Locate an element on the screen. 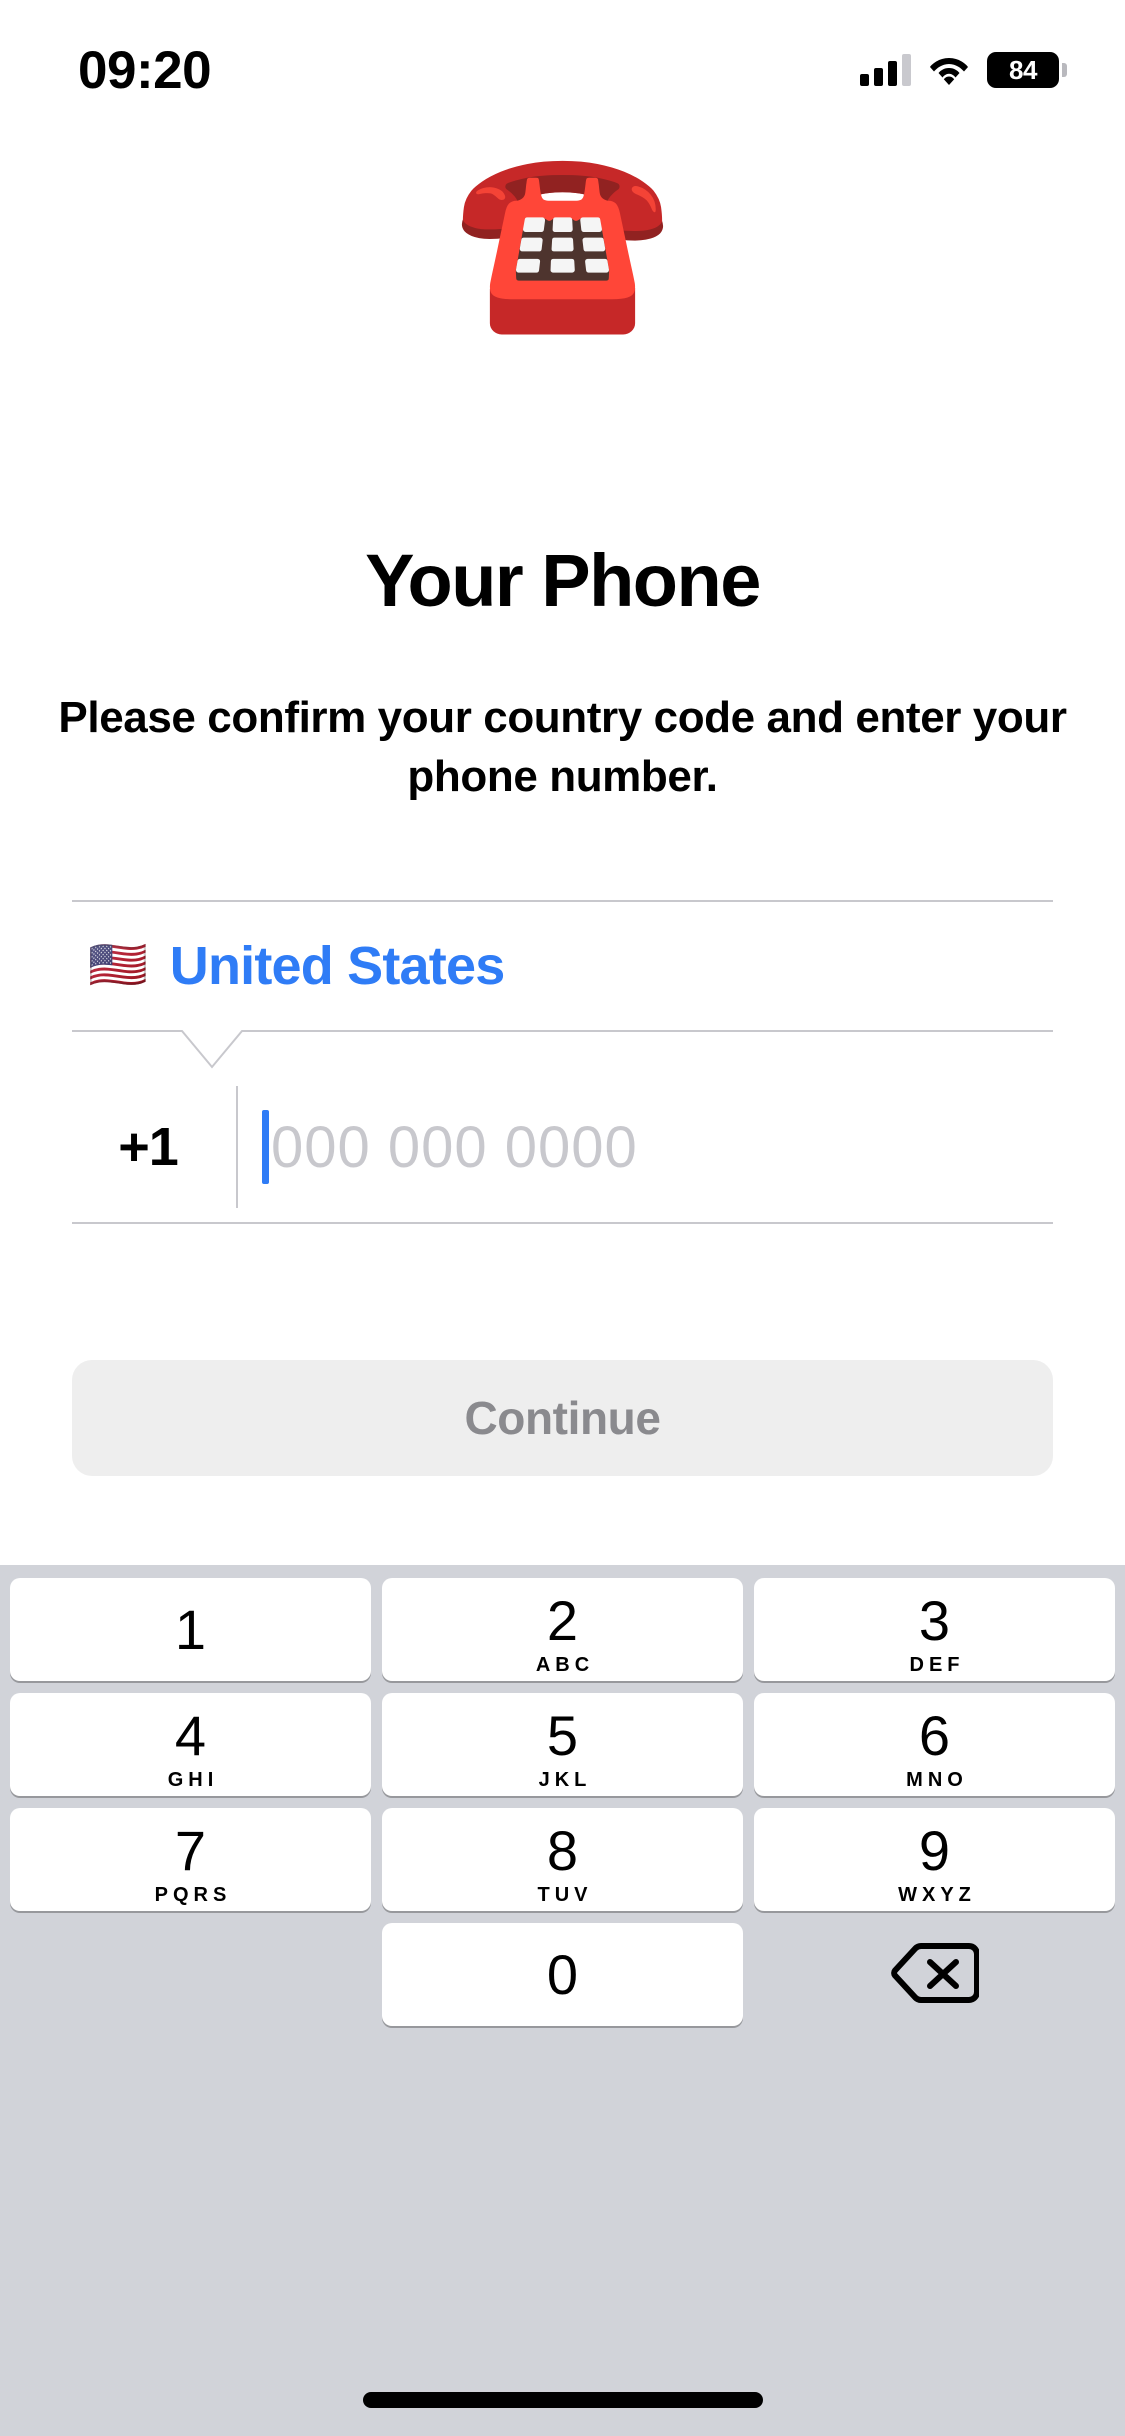 The height and width of the screenshot is (2436, 1125). continue-button: Continue is located at coordinates (562, 1418).